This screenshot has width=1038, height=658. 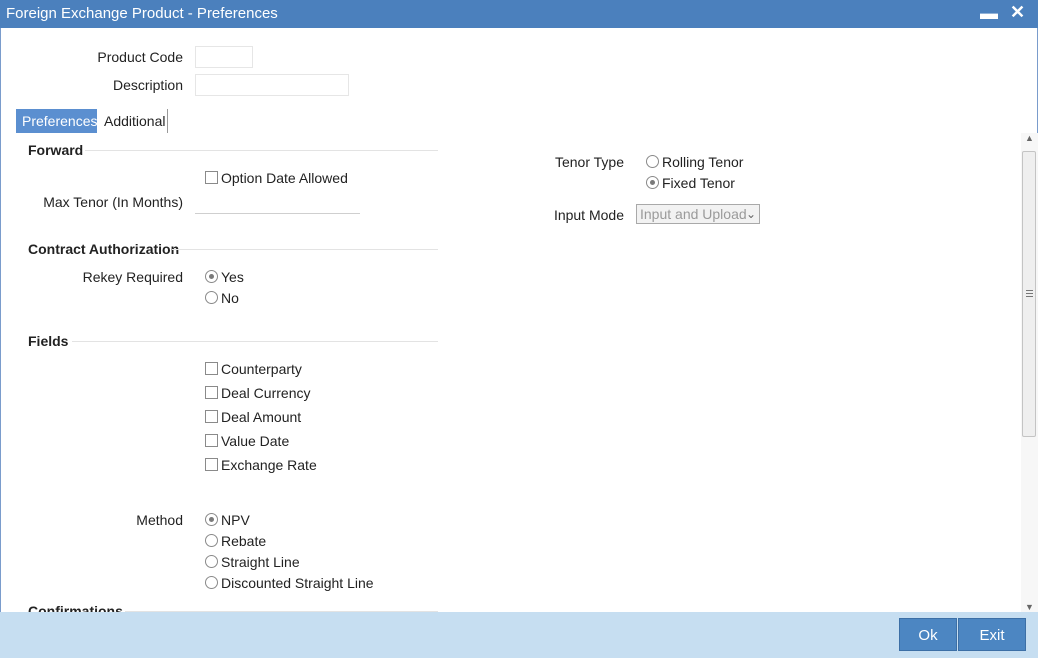 I want to click on fields-divider, so click(x=255, y=341).